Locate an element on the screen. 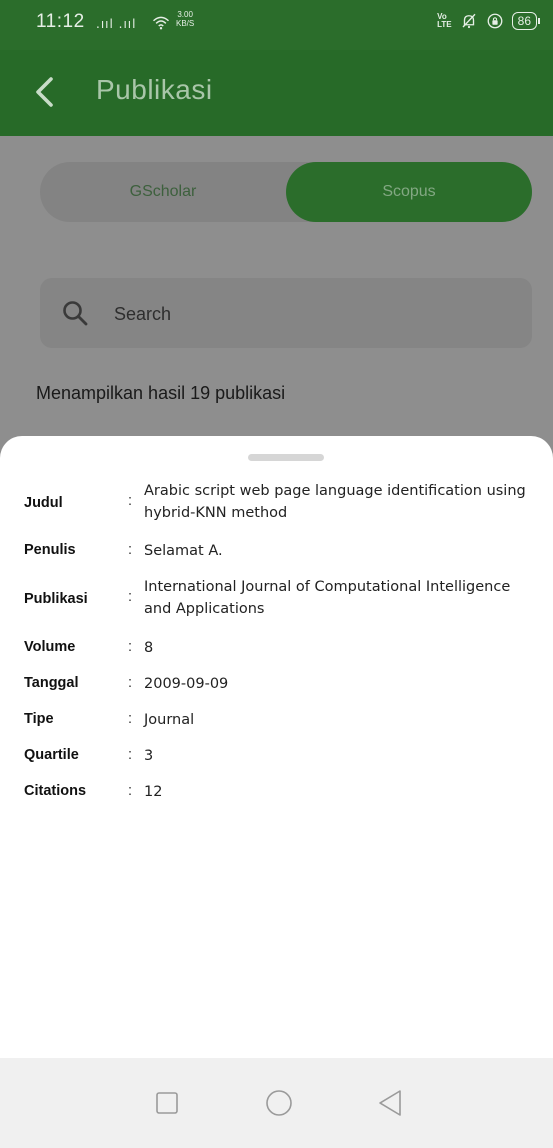  search-input is located at coordinates (314, 314).